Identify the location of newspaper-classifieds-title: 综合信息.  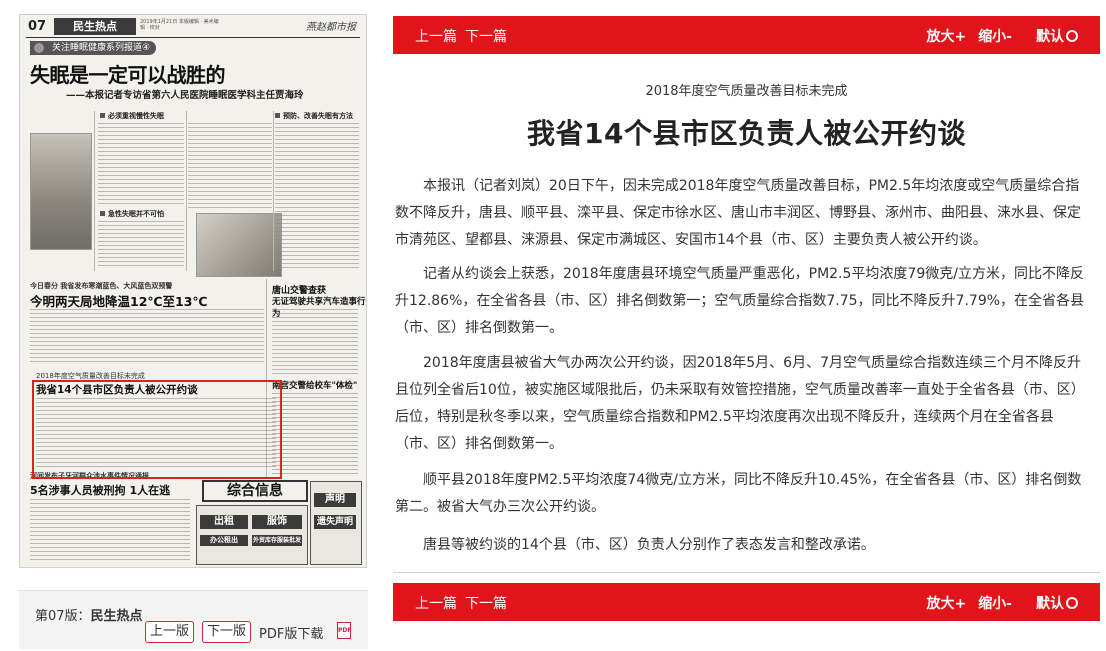
(255, 491).